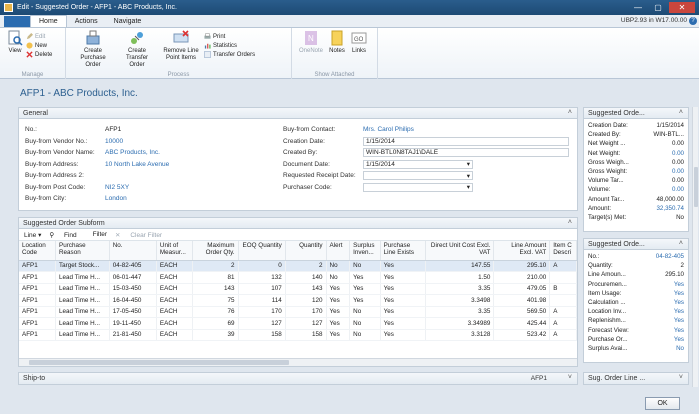  Describe the element at coordinates (17, 21) in the screenshot. I see `file-tab` at that location.